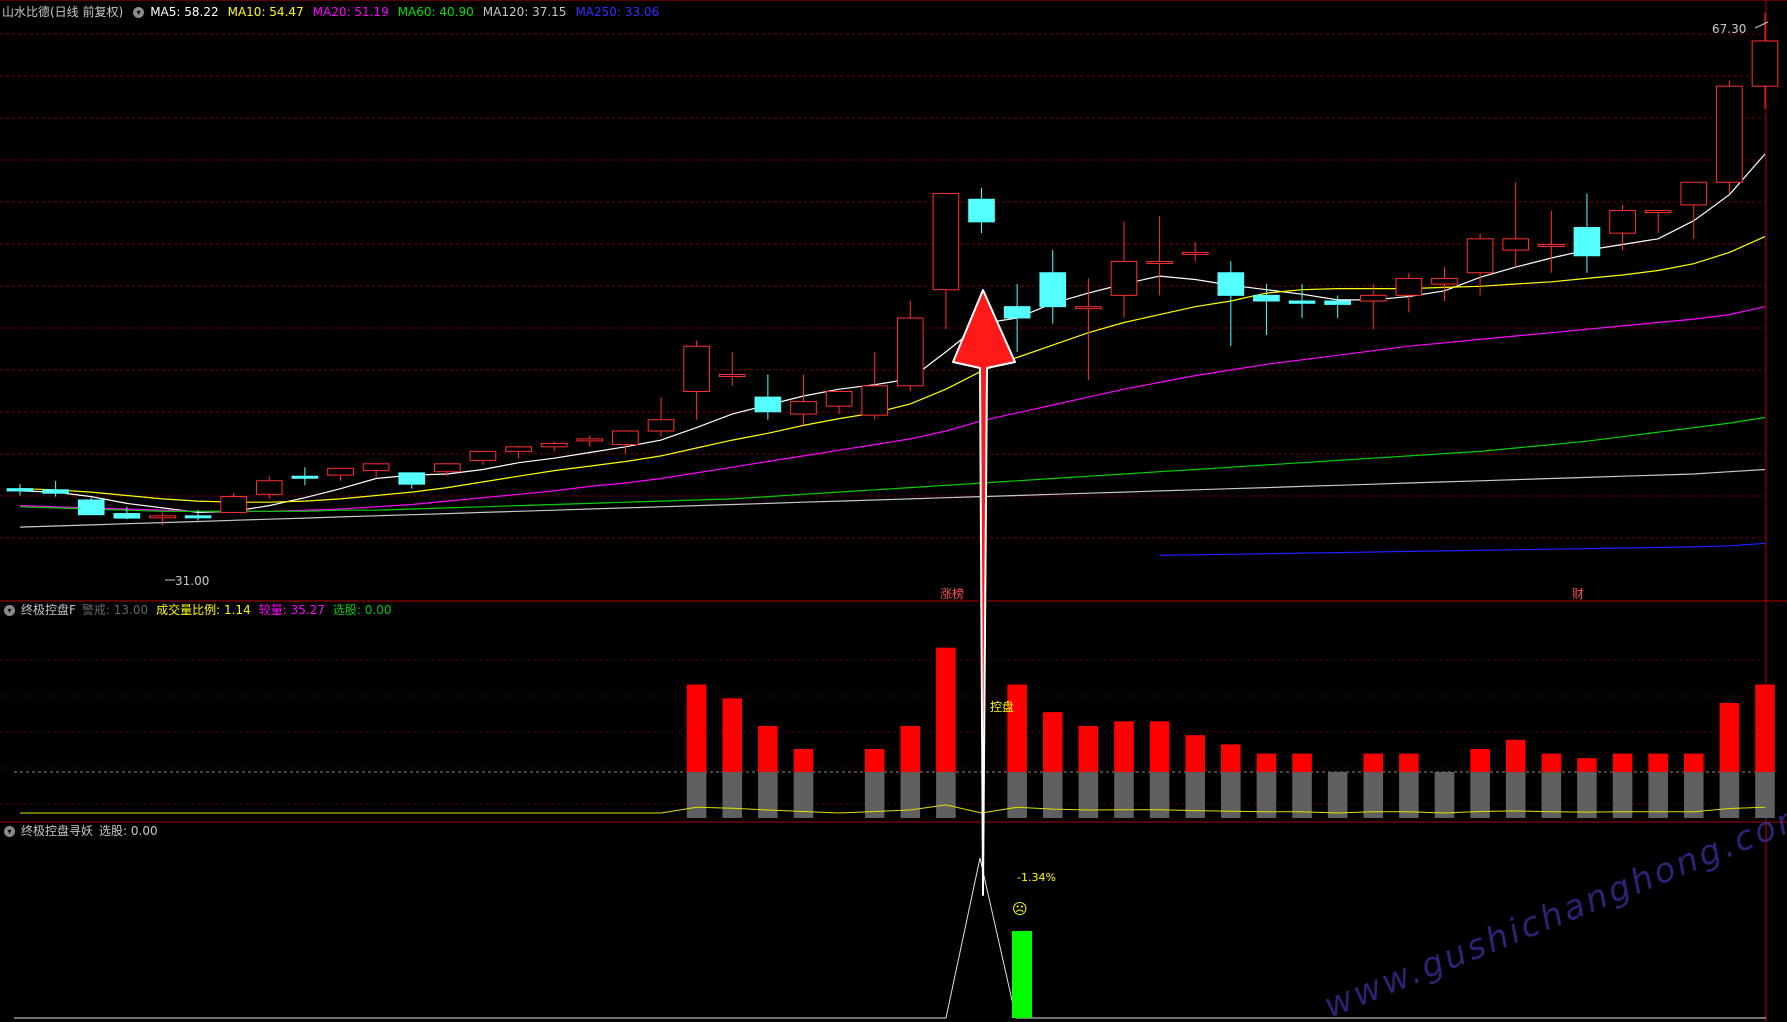 This screenshot has width=1787, height=1022. Describe the element at coordinates (617, 12) in the screenshot. I see `ma-legend-item: MA250: 33.06` at that location.